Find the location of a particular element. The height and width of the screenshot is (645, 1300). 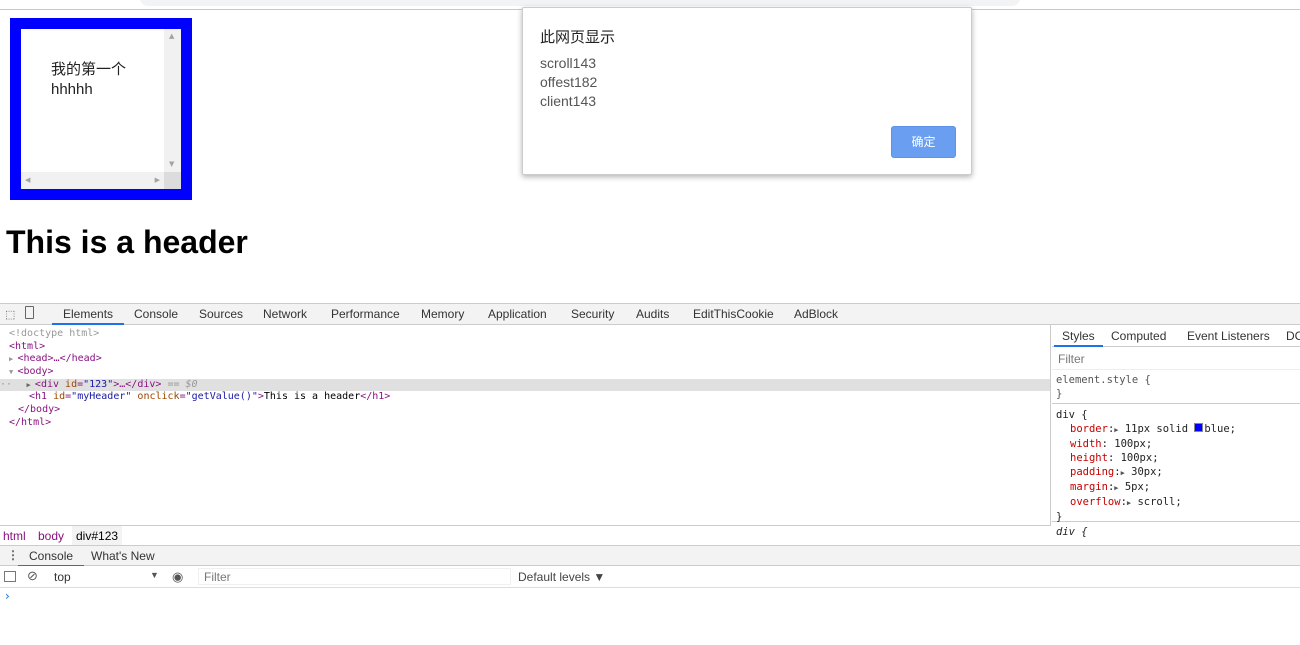

sidebar-toggle-icon is located at coordinates (10, 576).